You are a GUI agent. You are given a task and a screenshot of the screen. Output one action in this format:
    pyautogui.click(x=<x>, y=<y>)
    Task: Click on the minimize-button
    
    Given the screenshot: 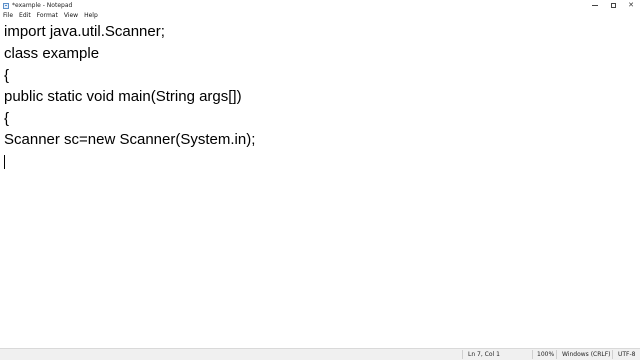 What is the action you would take?
    pyautogui.click(x=595, y=5)
    